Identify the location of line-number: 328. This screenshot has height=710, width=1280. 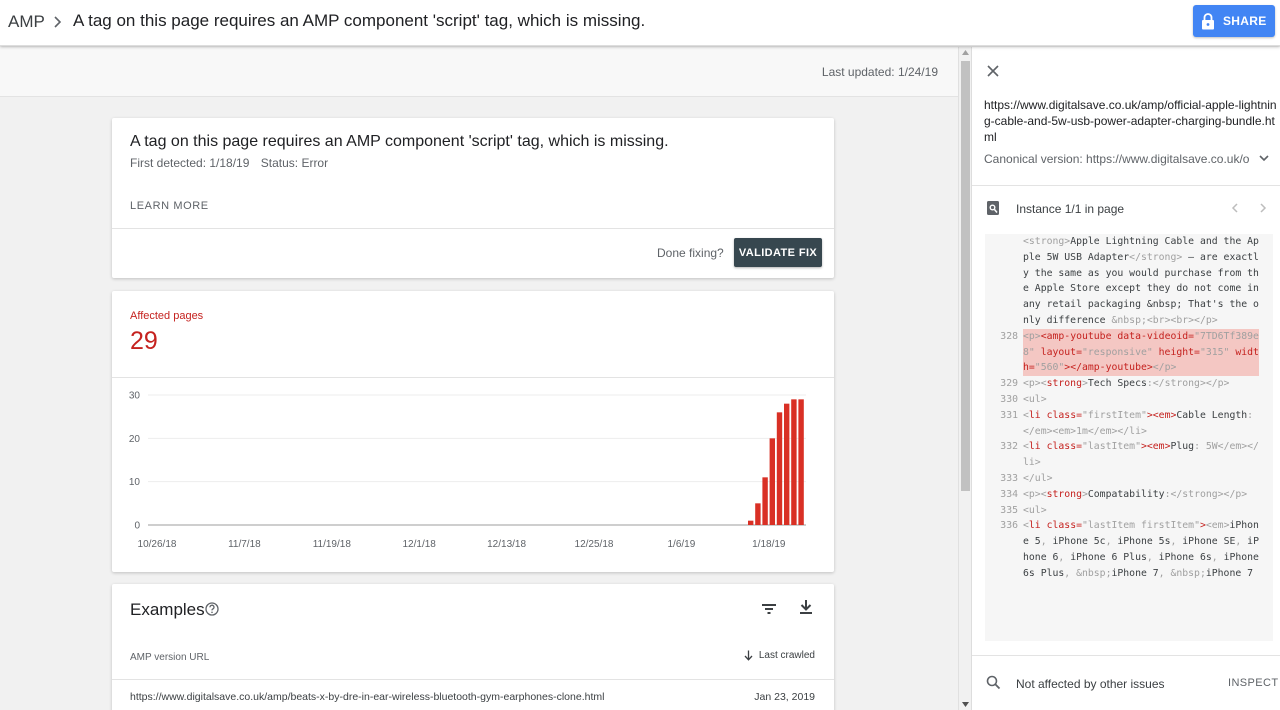
(1009, 336).